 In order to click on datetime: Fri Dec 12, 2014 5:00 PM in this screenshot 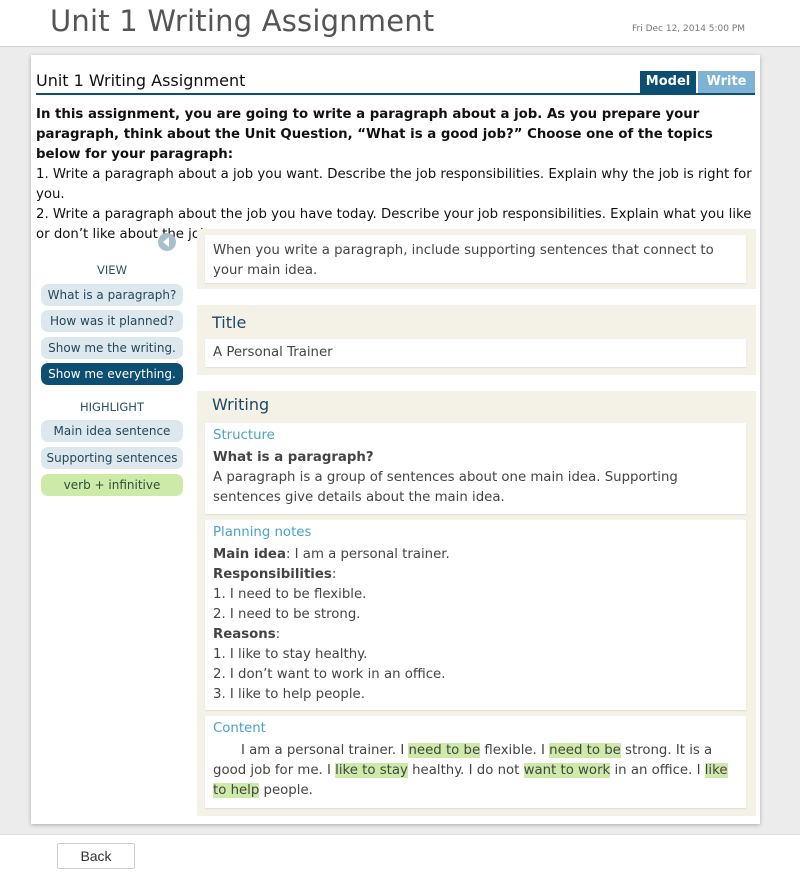, I will do `click(689, 29)`.